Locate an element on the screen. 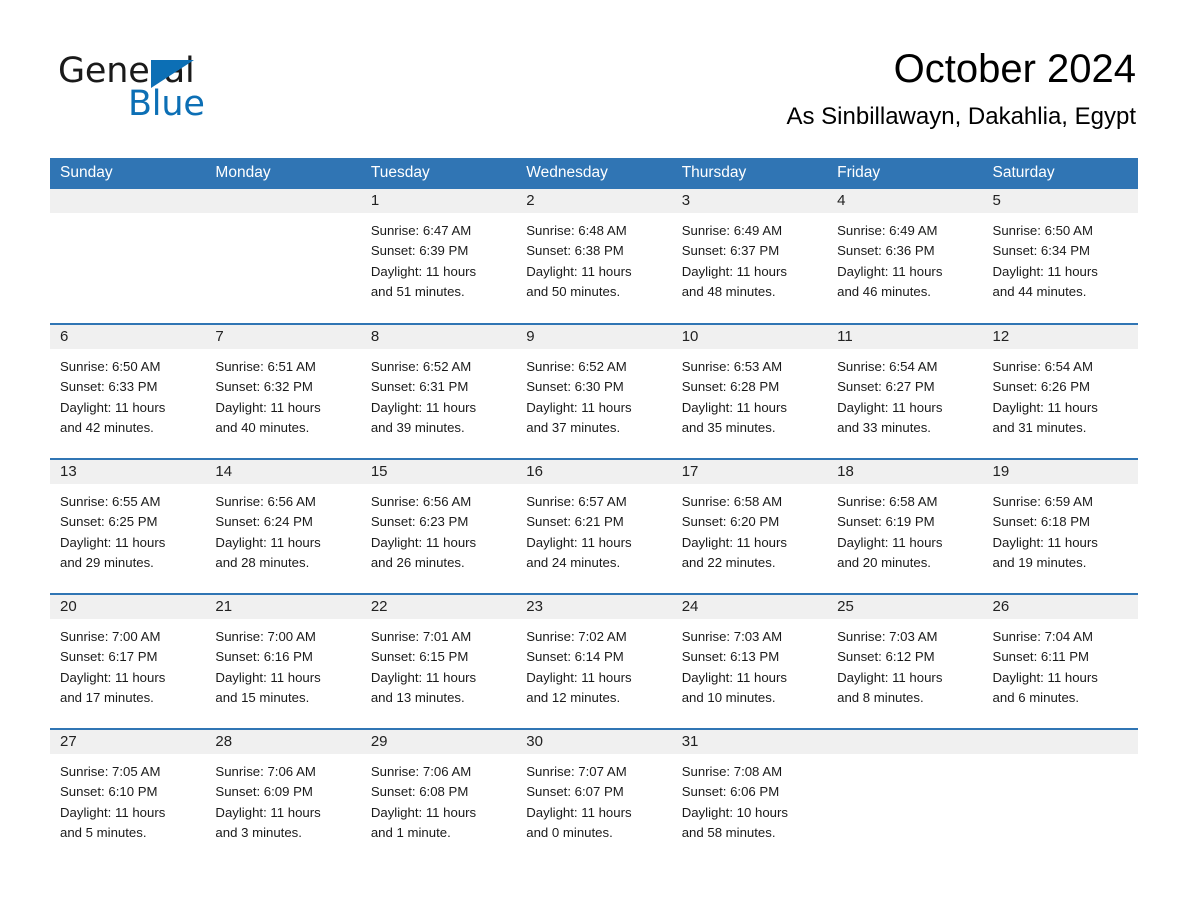 Image resolution: width=1188 pixels, height=918 pixels. day-detail-sunrise: Sunrise: 6:59 AM is located at coordinates (1042, 501).